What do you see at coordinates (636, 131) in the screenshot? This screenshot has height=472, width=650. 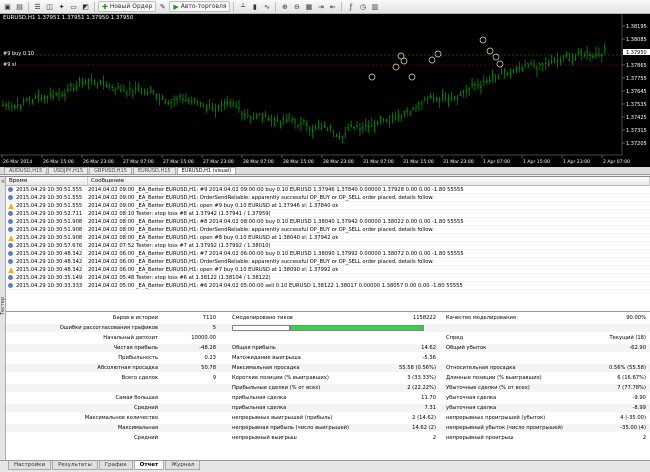 I see `price-tick-label: 1.37315` at bounding box center [636, 131].